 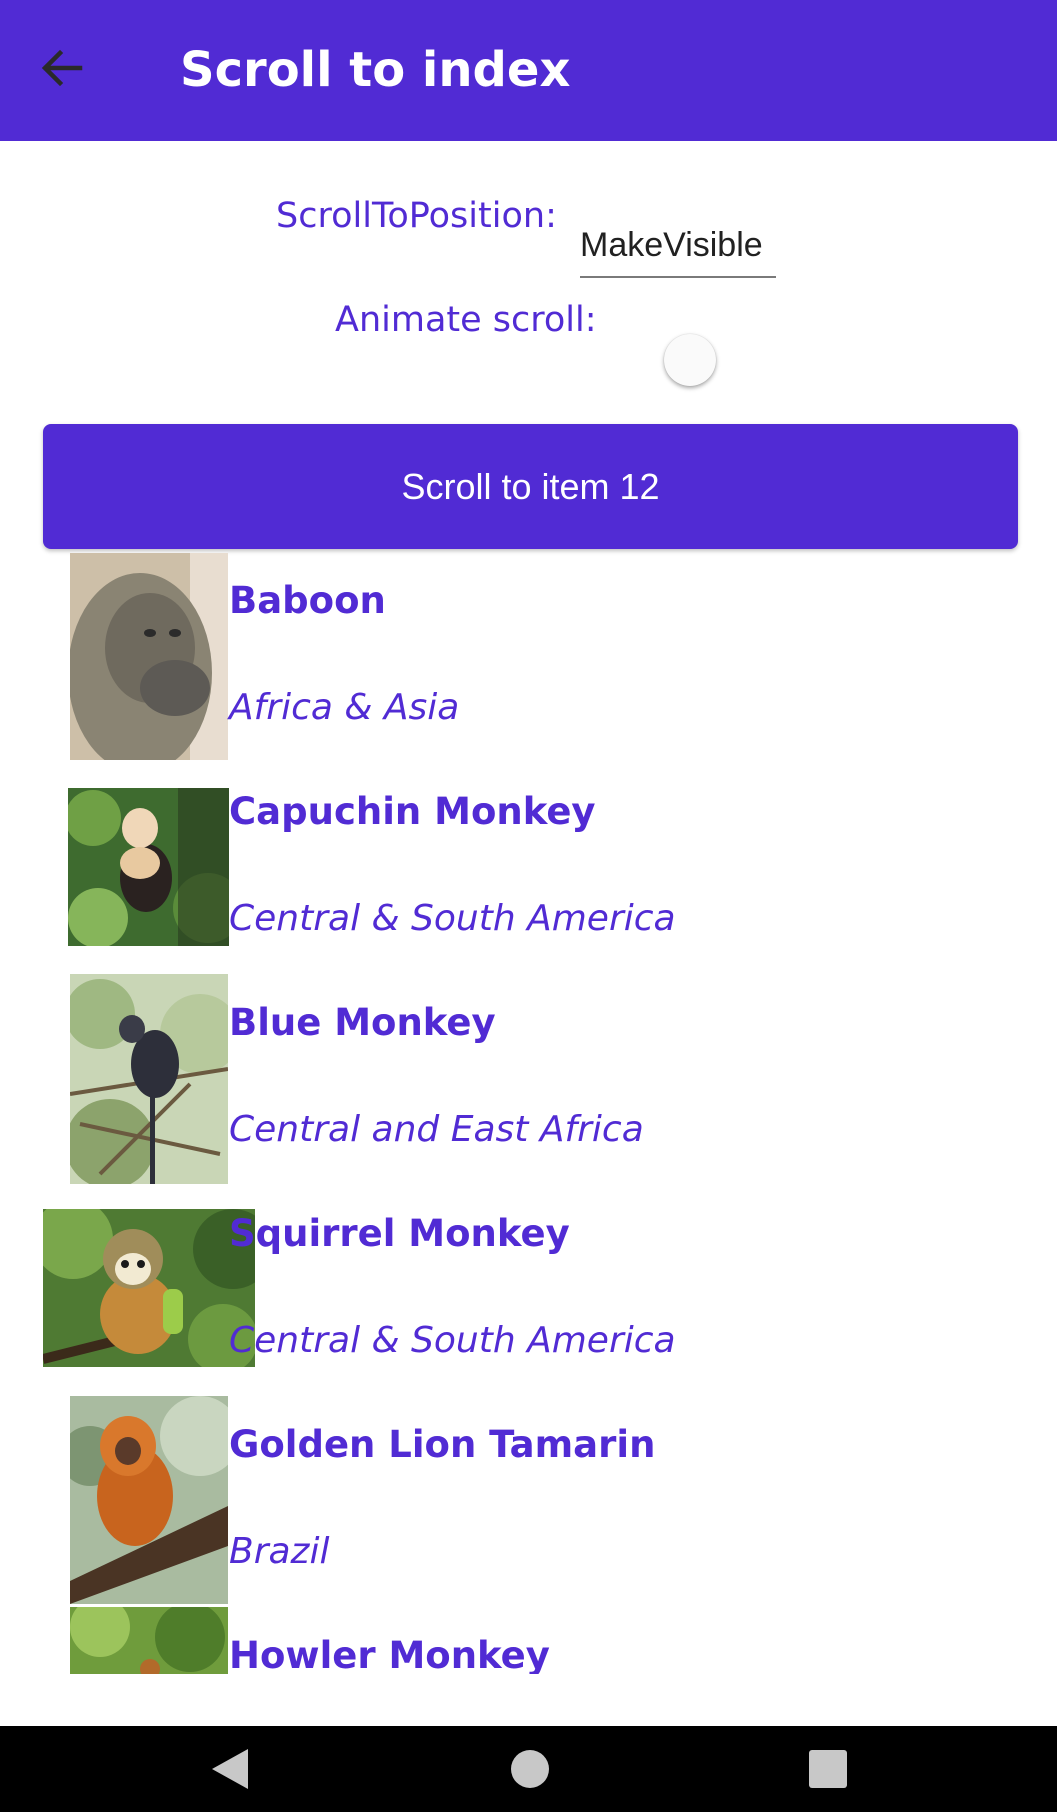 I want to click on picker-value: MakeVisible, so click(x=671, y=245).